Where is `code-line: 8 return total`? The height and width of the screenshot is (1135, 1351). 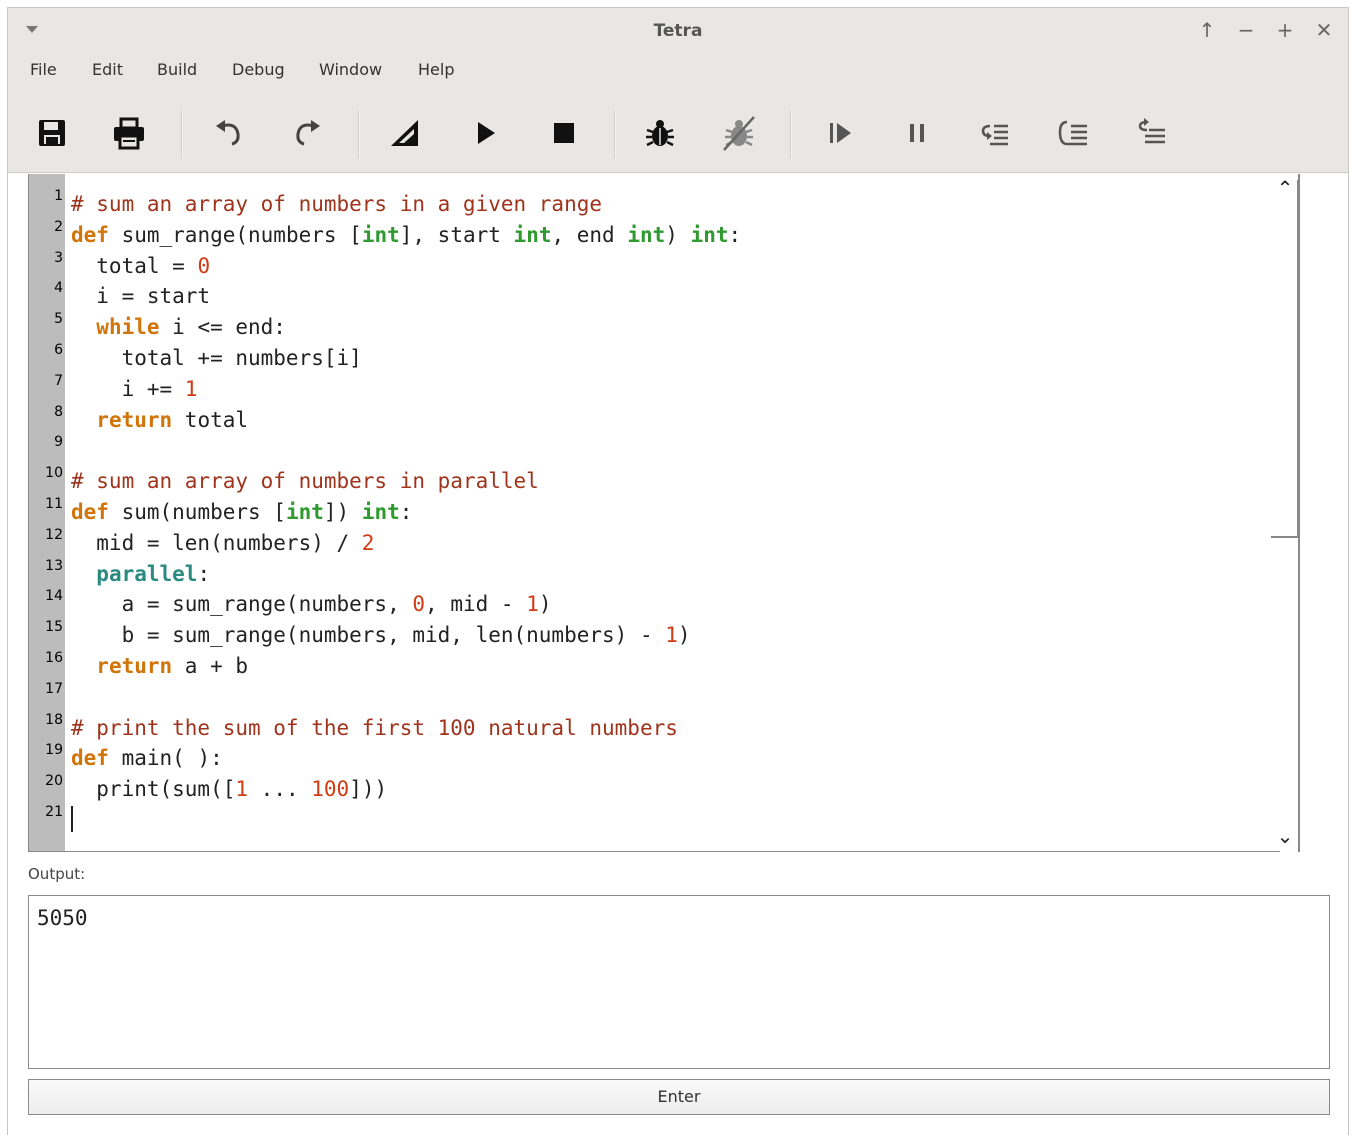 code-line: 8 return total is located at coordinates (636, 420).